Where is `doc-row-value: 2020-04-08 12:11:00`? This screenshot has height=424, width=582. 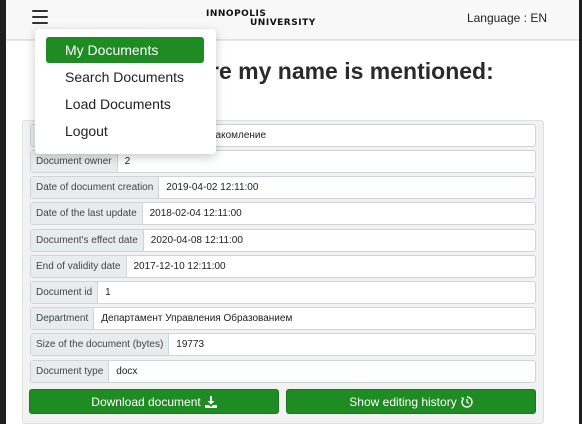 doc-row-value: 2020-04-08 12:11:00 is located at coordinates (196, 240).